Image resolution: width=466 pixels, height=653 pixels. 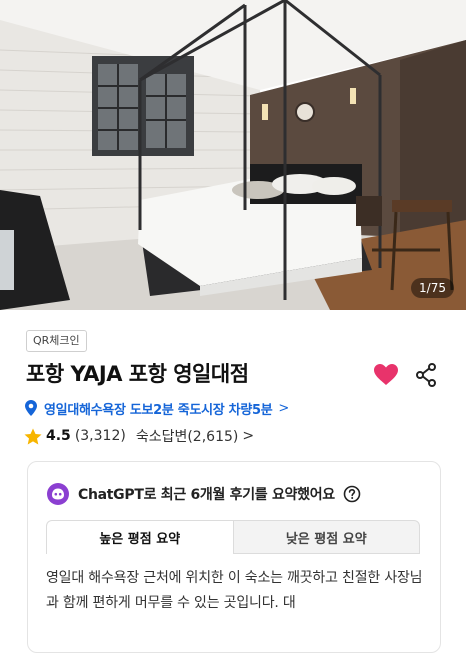 I want to click on rating-row: 4.5 (3,312) 숙소답변(2,615) >, so click(x=139, y=436).